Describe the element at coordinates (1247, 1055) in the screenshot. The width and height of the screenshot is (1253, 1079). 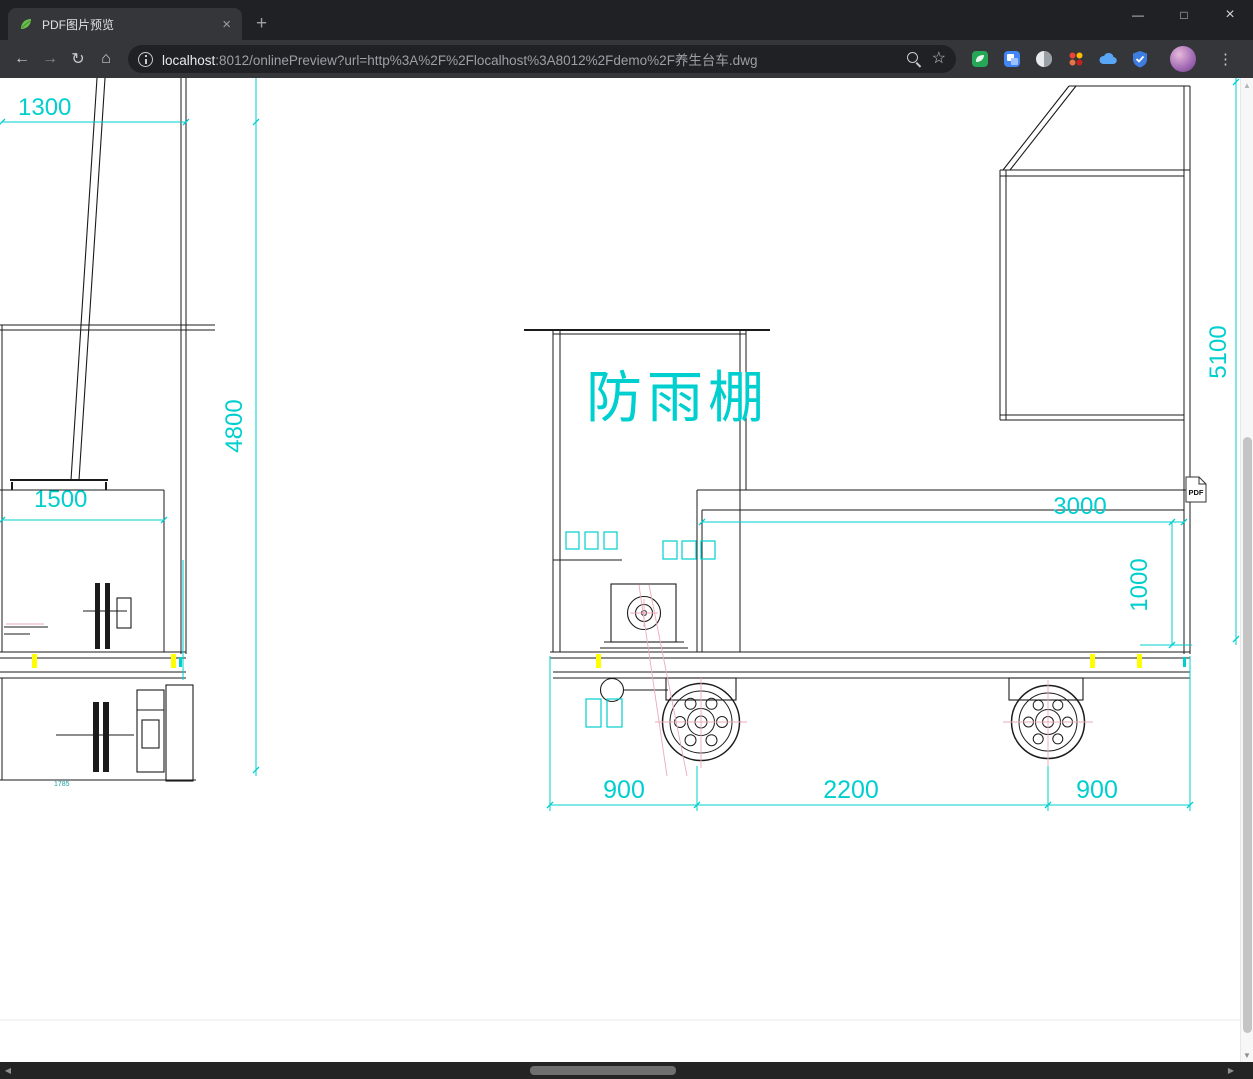
I see `scroll-down-arrow-icon: ▼` at that location.